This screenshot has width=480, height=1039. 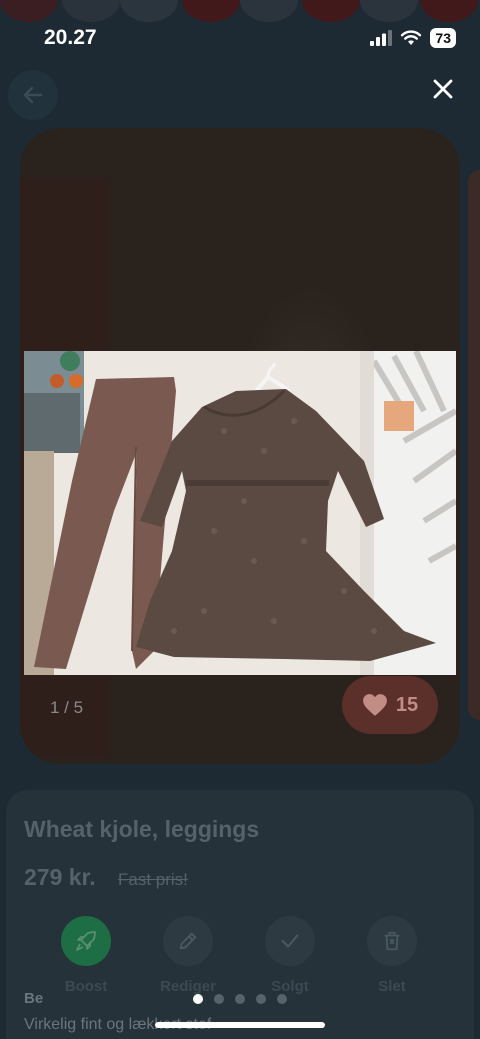 I want to click on delete-action: Slet, so click(x=392, y=955).